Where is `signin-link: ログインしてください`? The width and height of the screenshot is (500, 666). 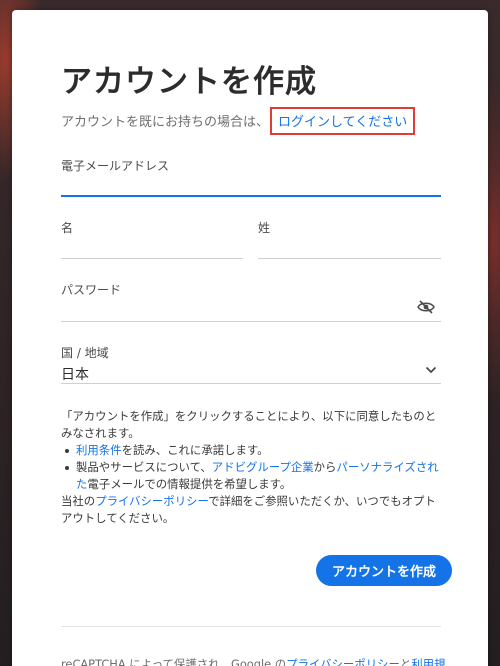
signin-link: ログインしてください is located at coordinates (343, 121).